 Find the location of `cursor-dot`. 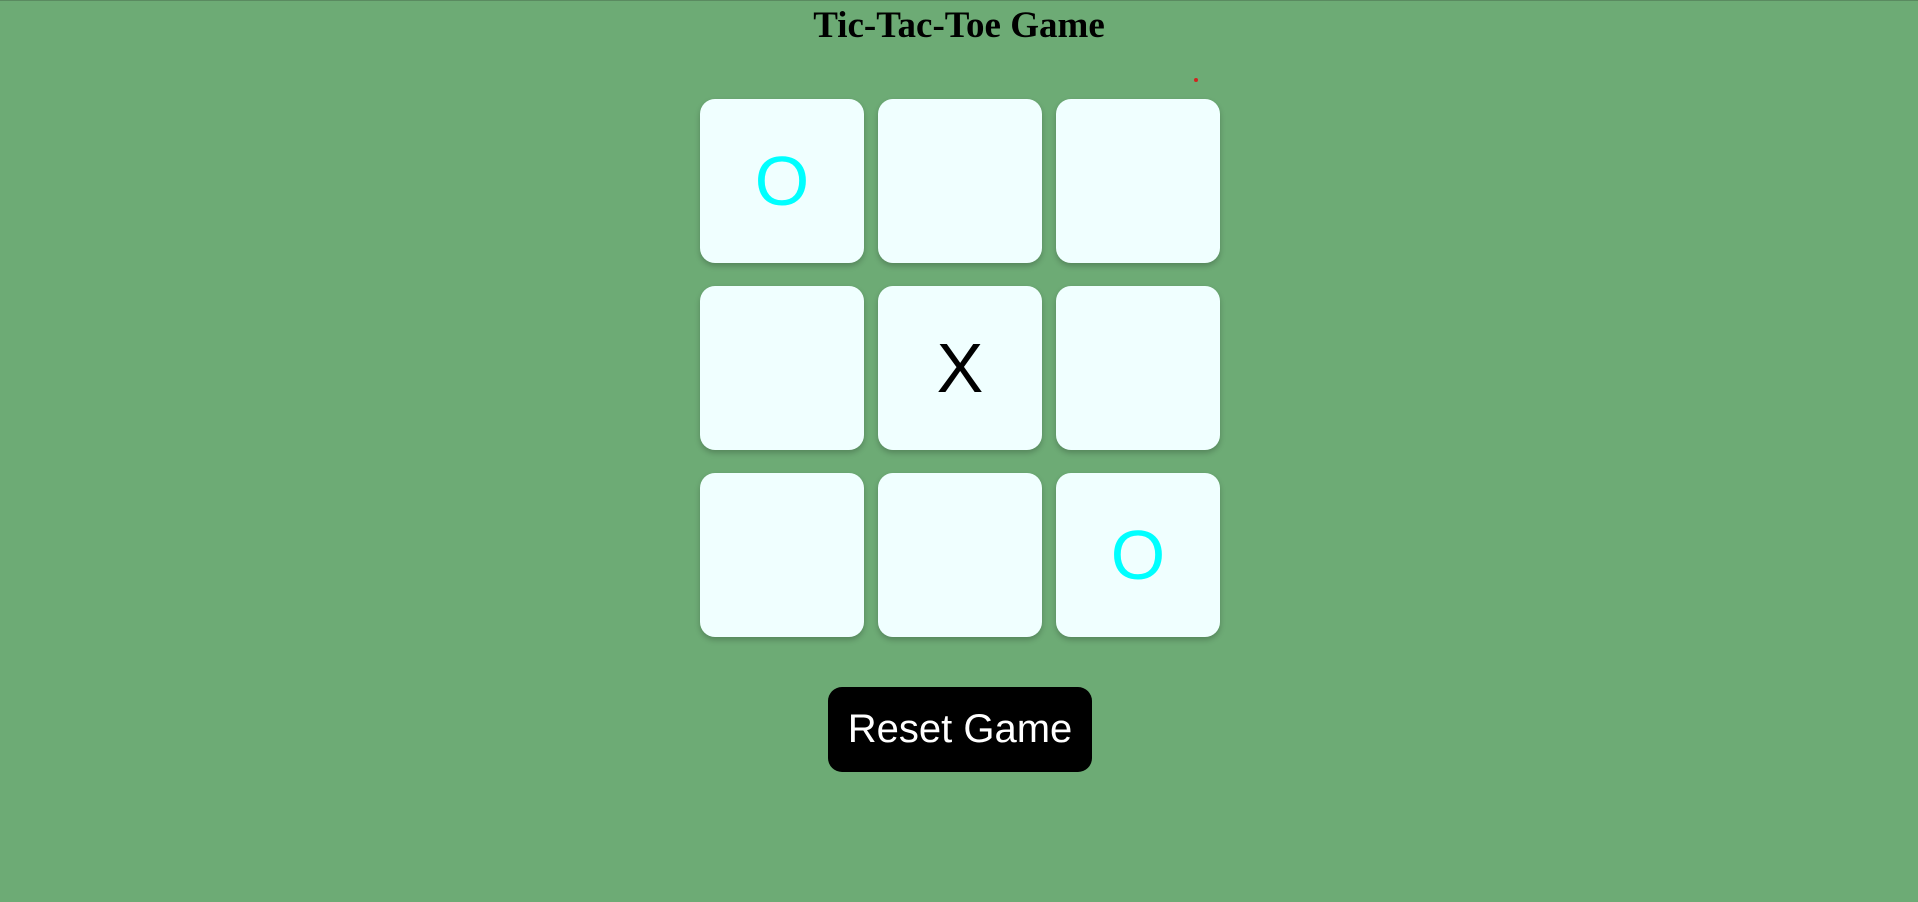

cursor-dot is located at coordinates (1196, 80).